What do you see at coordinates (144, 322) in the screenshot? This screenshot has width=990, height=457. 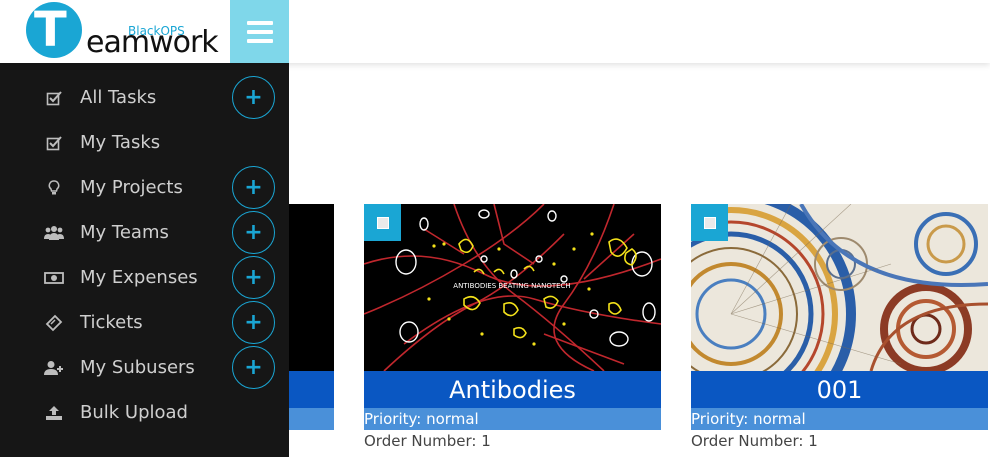 I see `sidebar-item-tickets: Tickets +` at bounding box center [144, 322].